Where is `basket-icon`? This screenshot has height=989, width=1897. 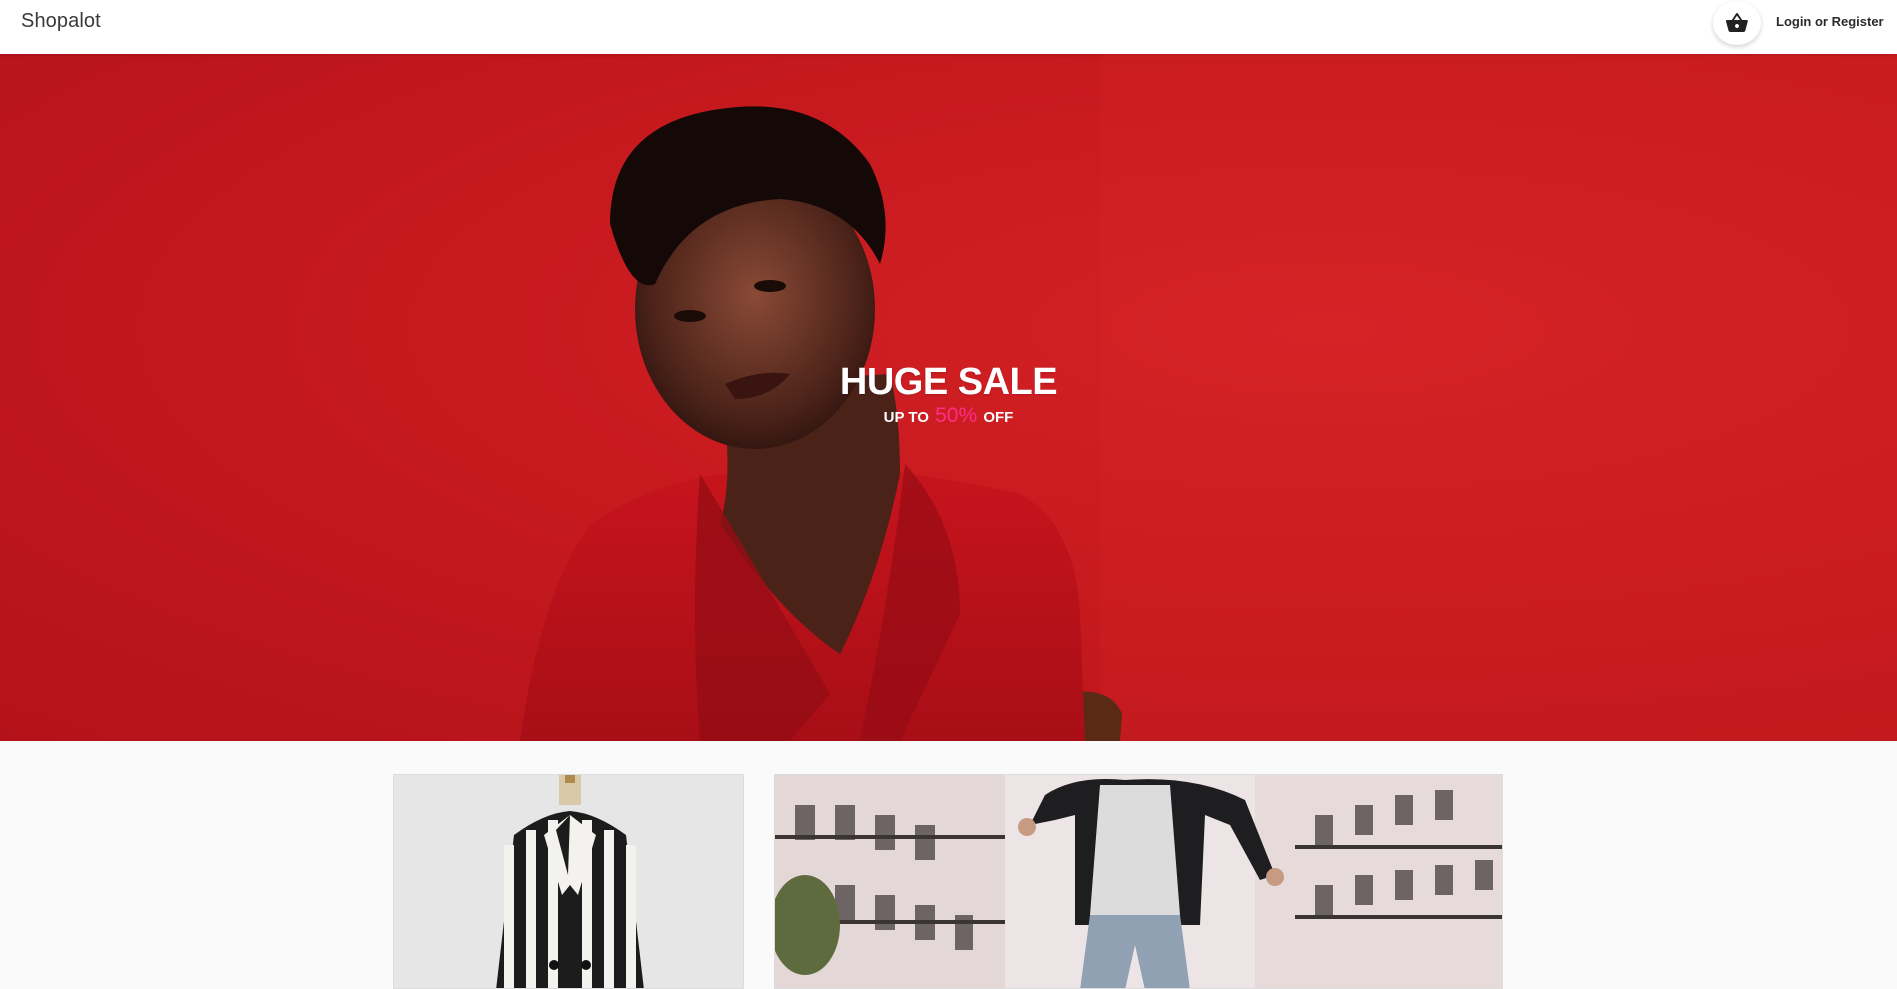 basket-icon is located at coordinates (1737, 22).